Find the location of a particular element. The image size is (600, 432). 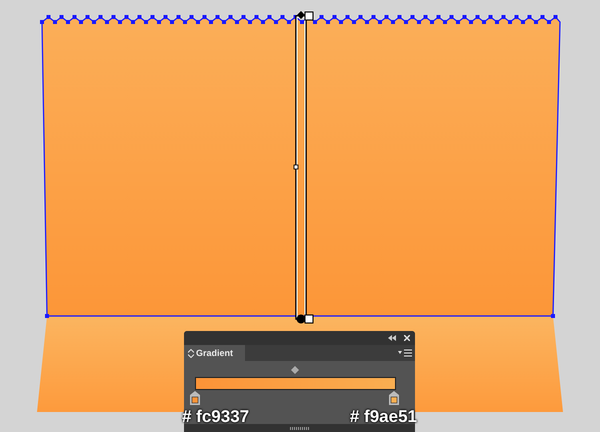

grip-icon is located at coordinates (300, 428).